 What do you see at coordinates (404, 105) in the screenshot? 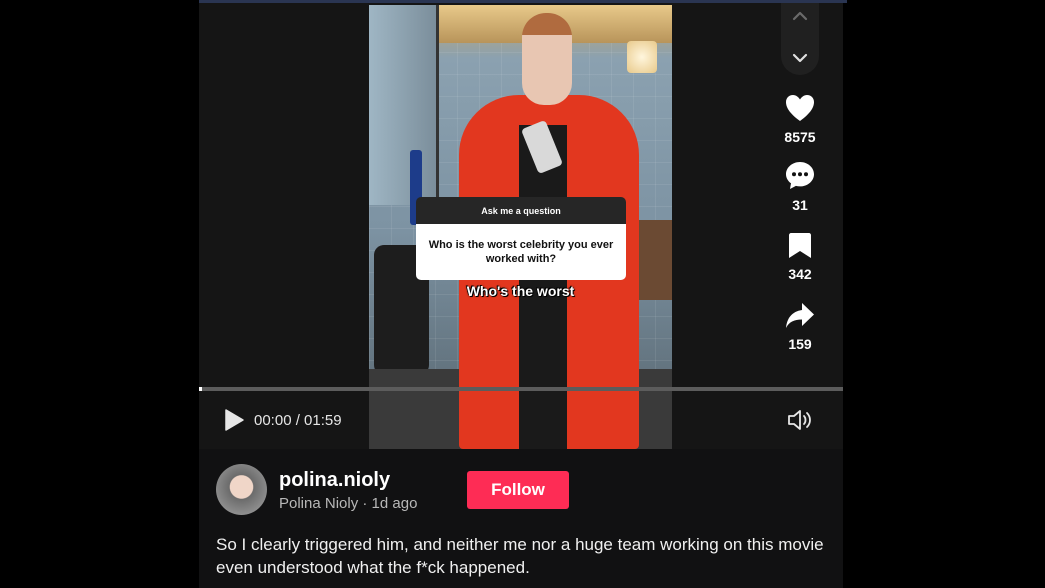
I see `video-mirror` at bounding box center [404, 105].